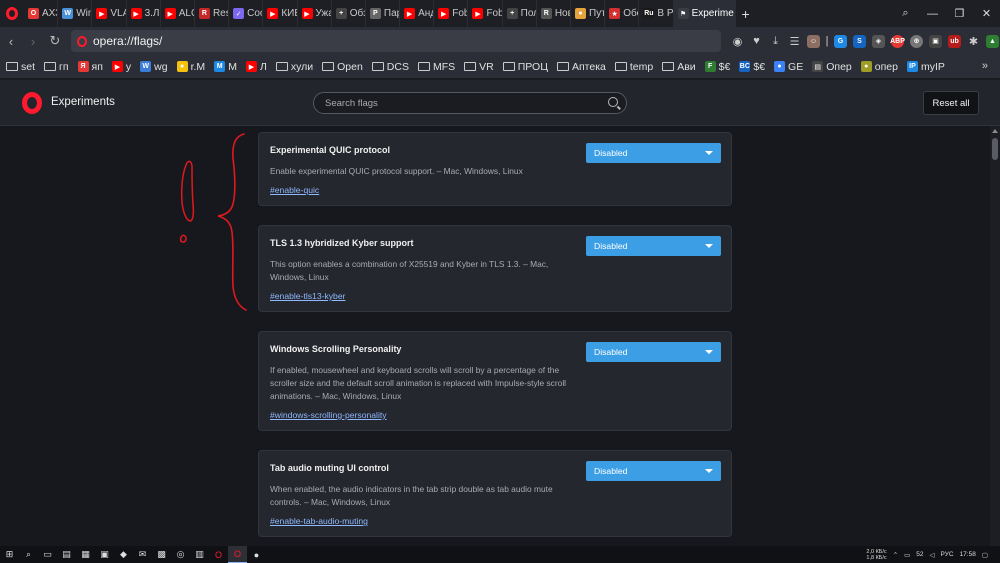 This screenshot has height=563, width=1000. What do you see at coordinates (995, 336) in the screenshot?
I see `page-scrollbar` at bounding box center [995, 336].